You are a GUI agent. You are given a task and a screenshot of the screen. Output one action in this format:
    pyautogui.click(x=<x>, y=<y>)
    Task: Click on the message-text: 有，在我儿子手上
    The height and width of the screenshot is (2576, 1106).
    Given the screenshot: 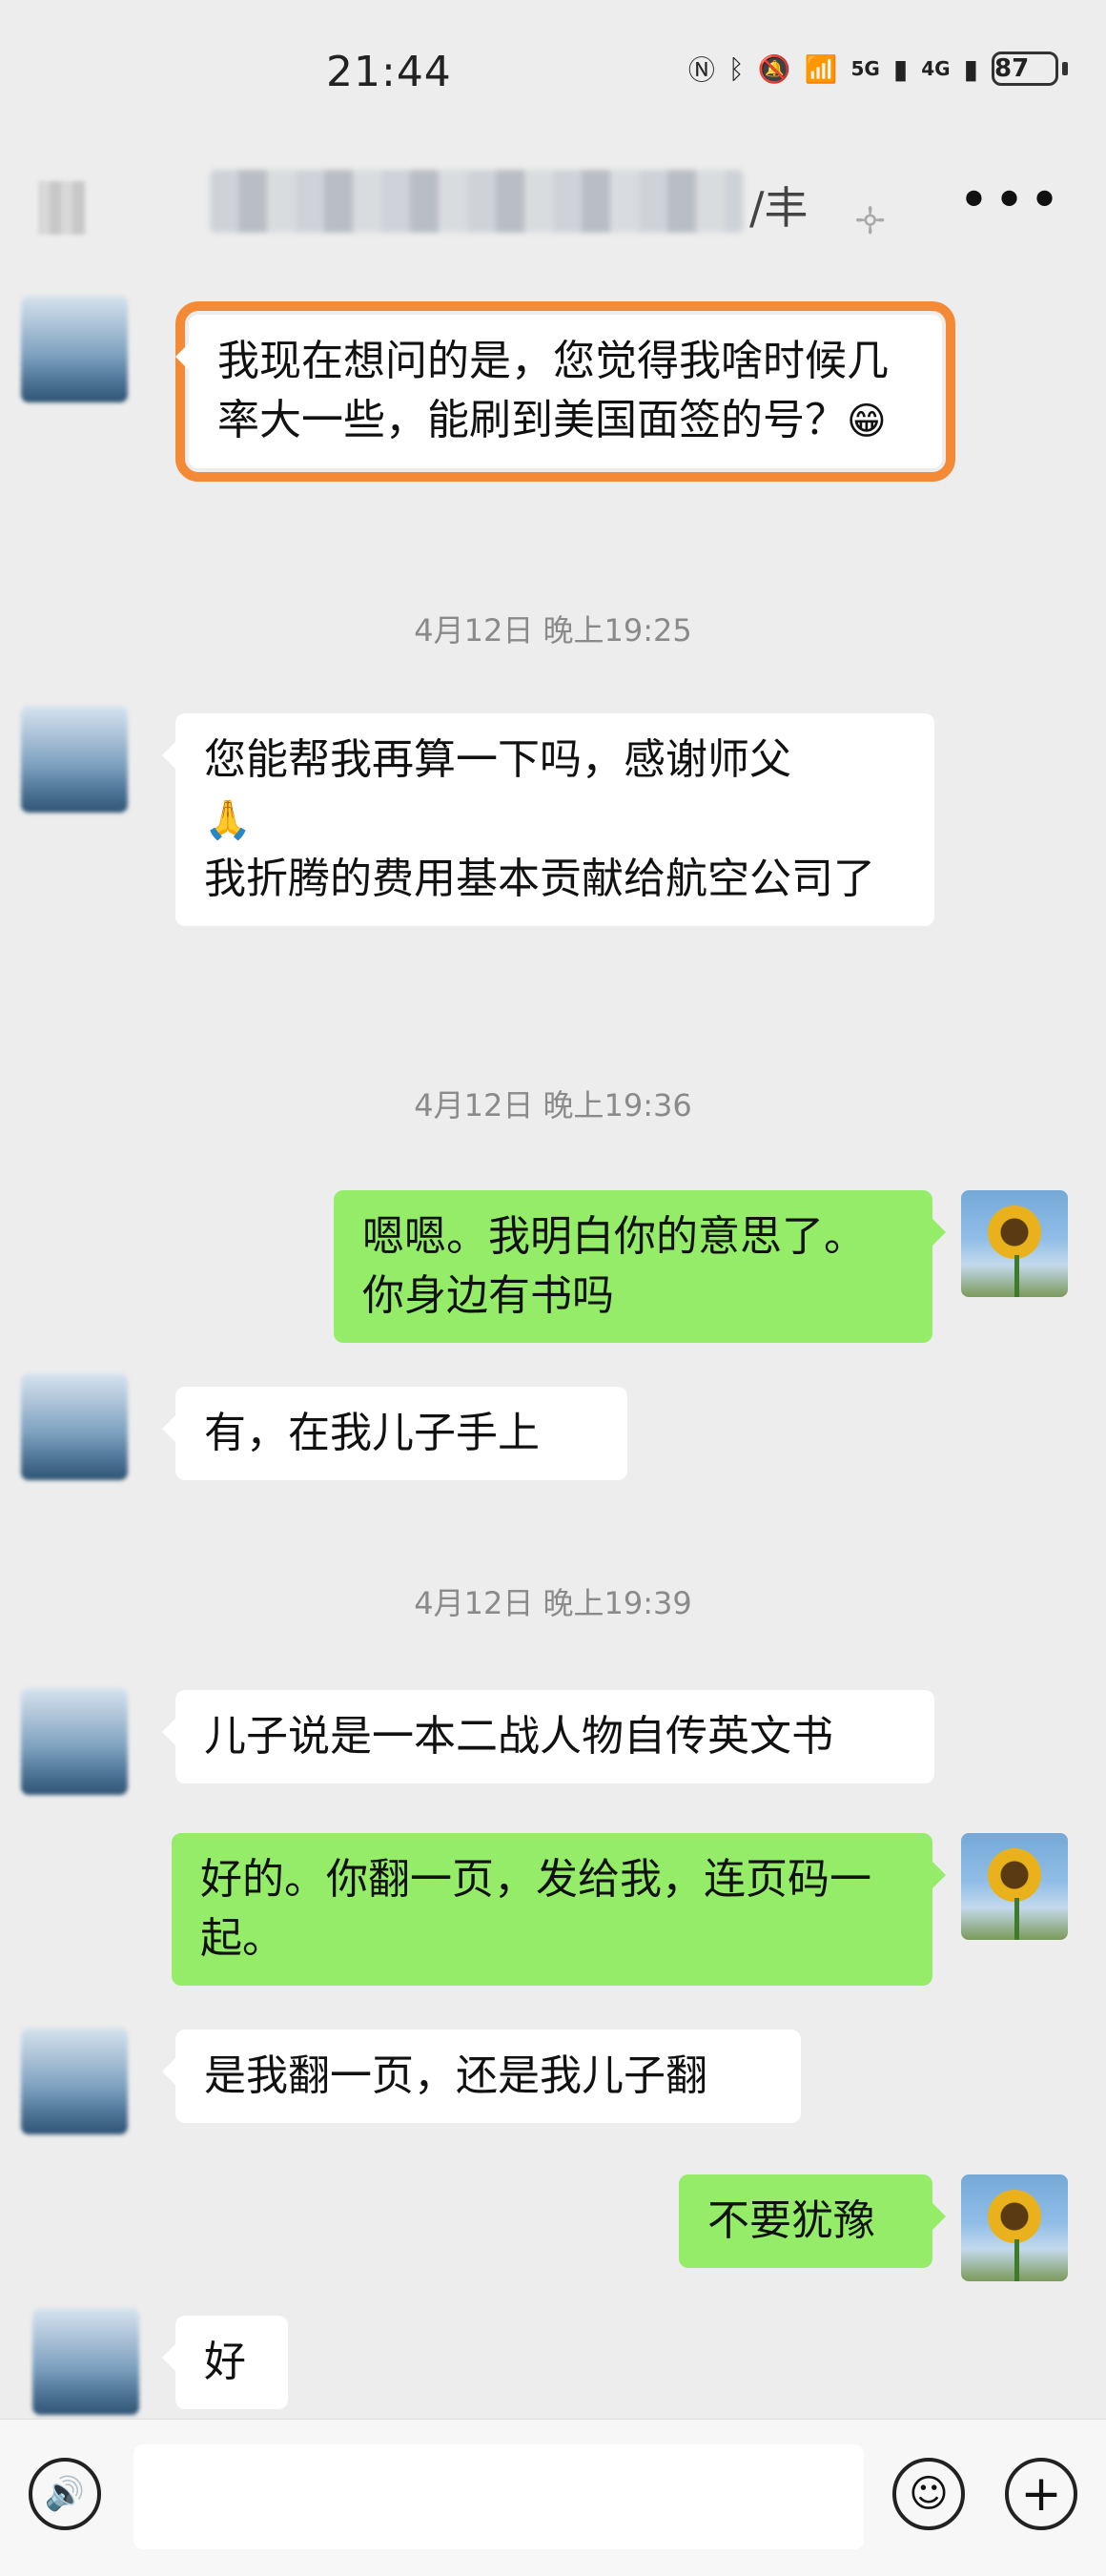 What is the action you would take?
    pyautogui.click(x=372, y=1433)
    